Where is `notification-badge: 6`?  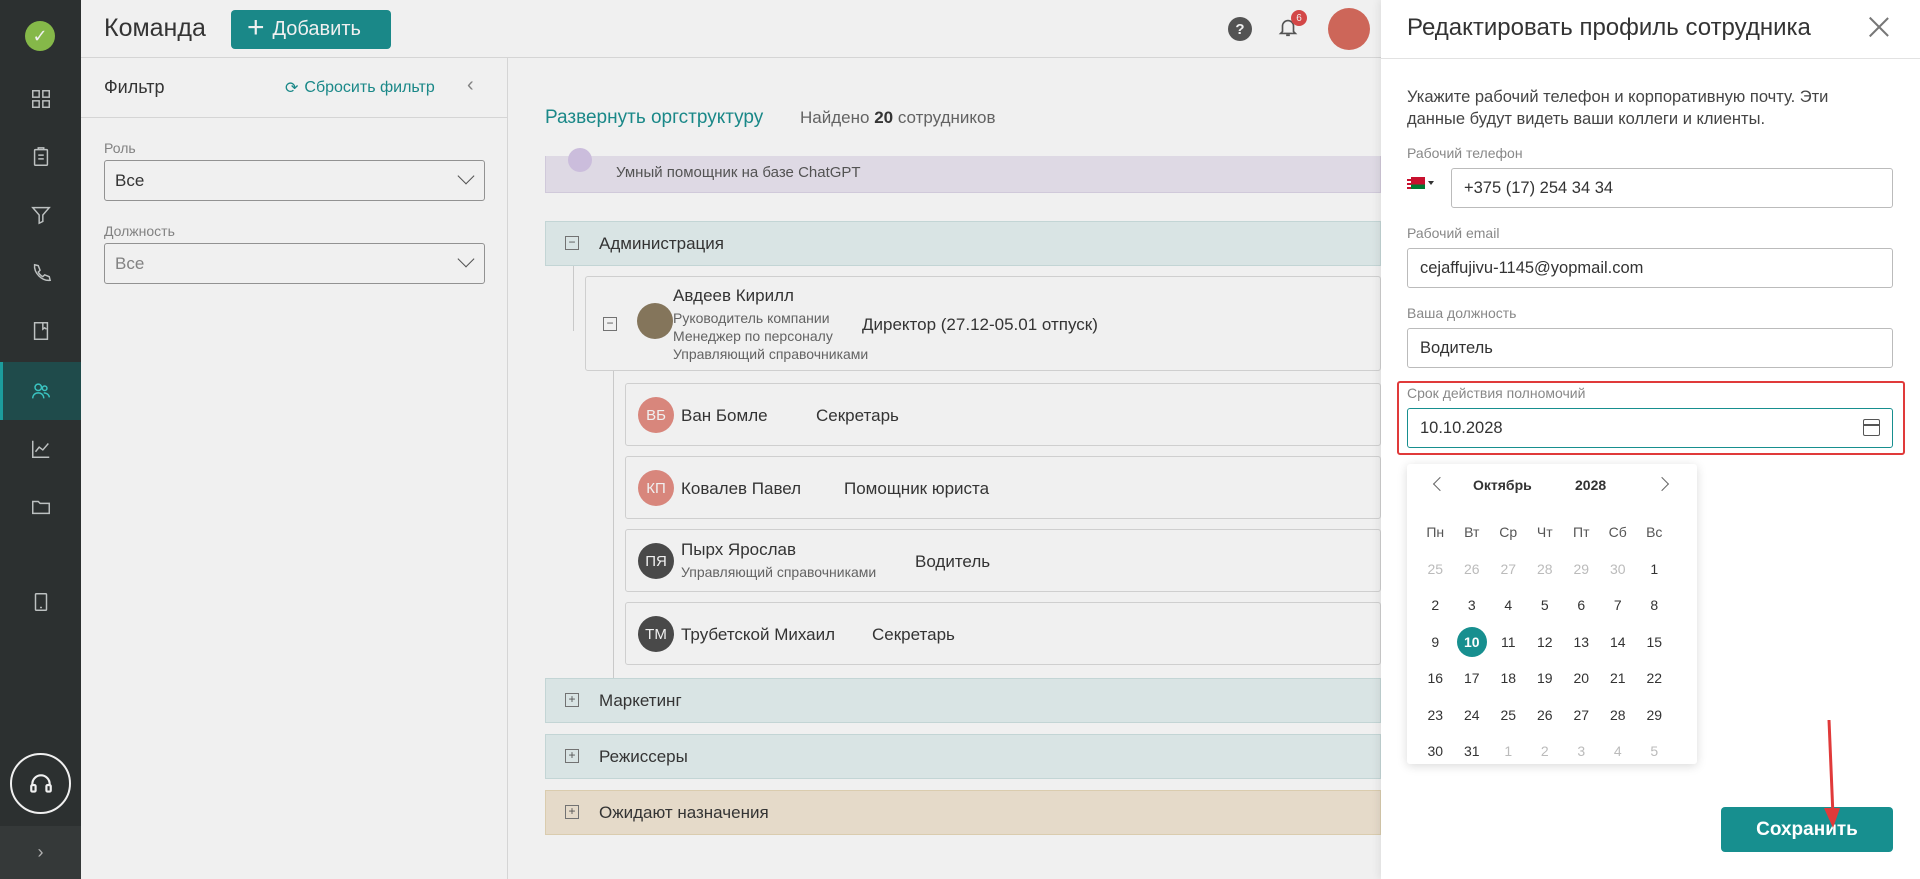 notification-badge: 6 is located at coordinates (1299, 18).